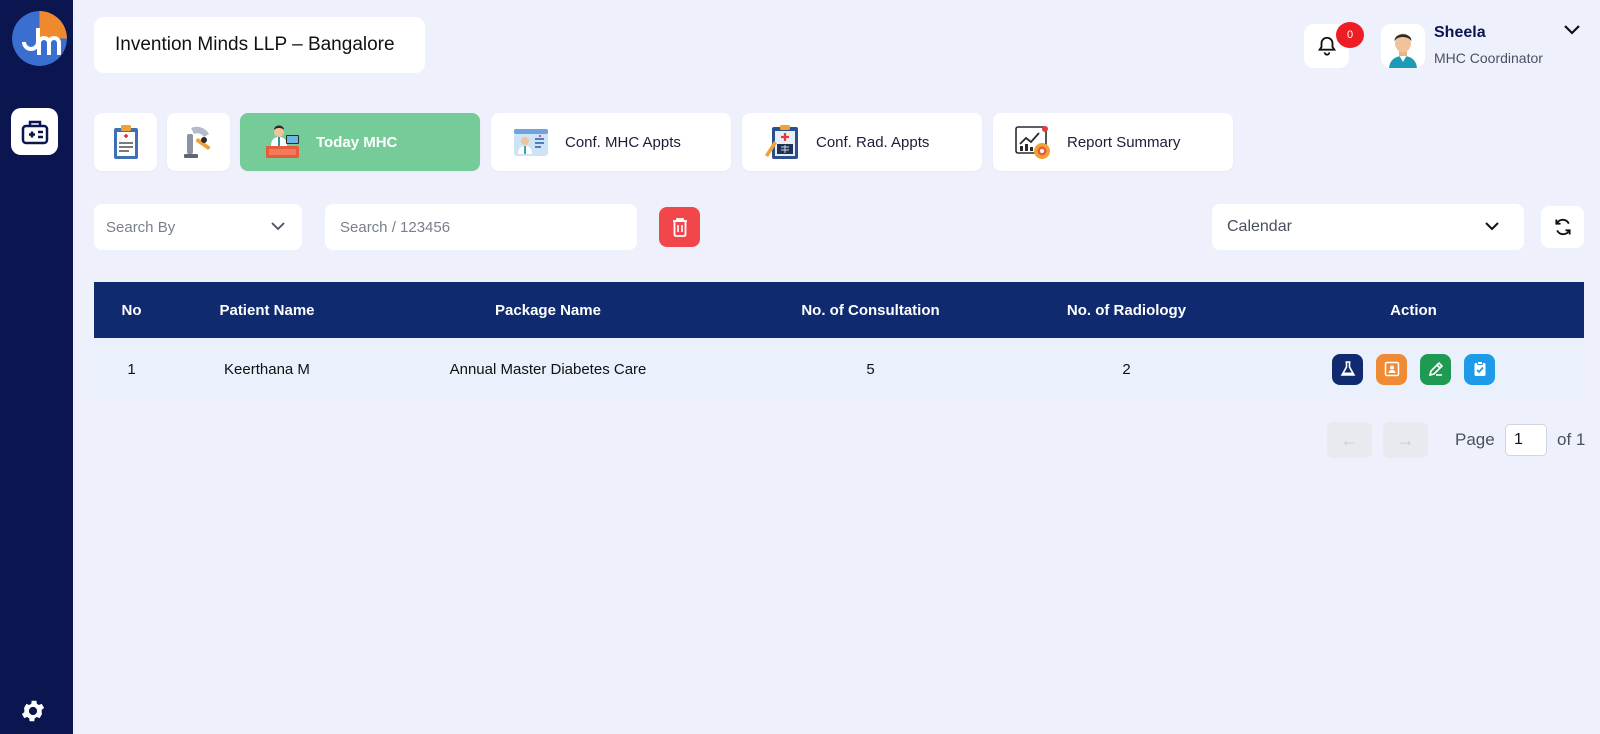  I want to click on edit-icon, so click(1435, 369).